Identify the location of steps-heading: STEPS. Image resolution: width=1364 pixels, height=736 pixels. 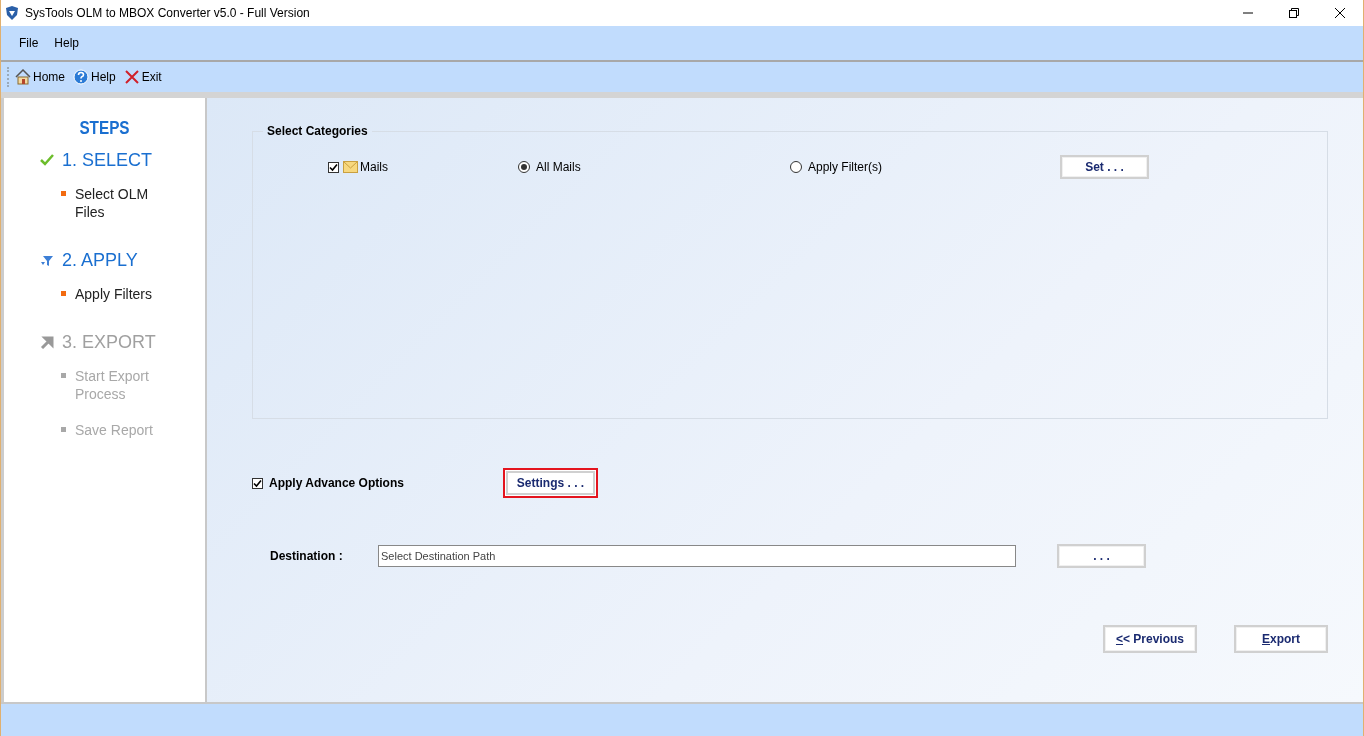
(104, 128).